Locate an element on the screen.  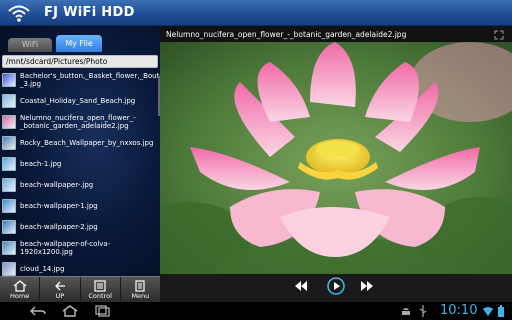
file-list-item: beach-wallpaper-1.jpg is located at coordinates (80, 205).